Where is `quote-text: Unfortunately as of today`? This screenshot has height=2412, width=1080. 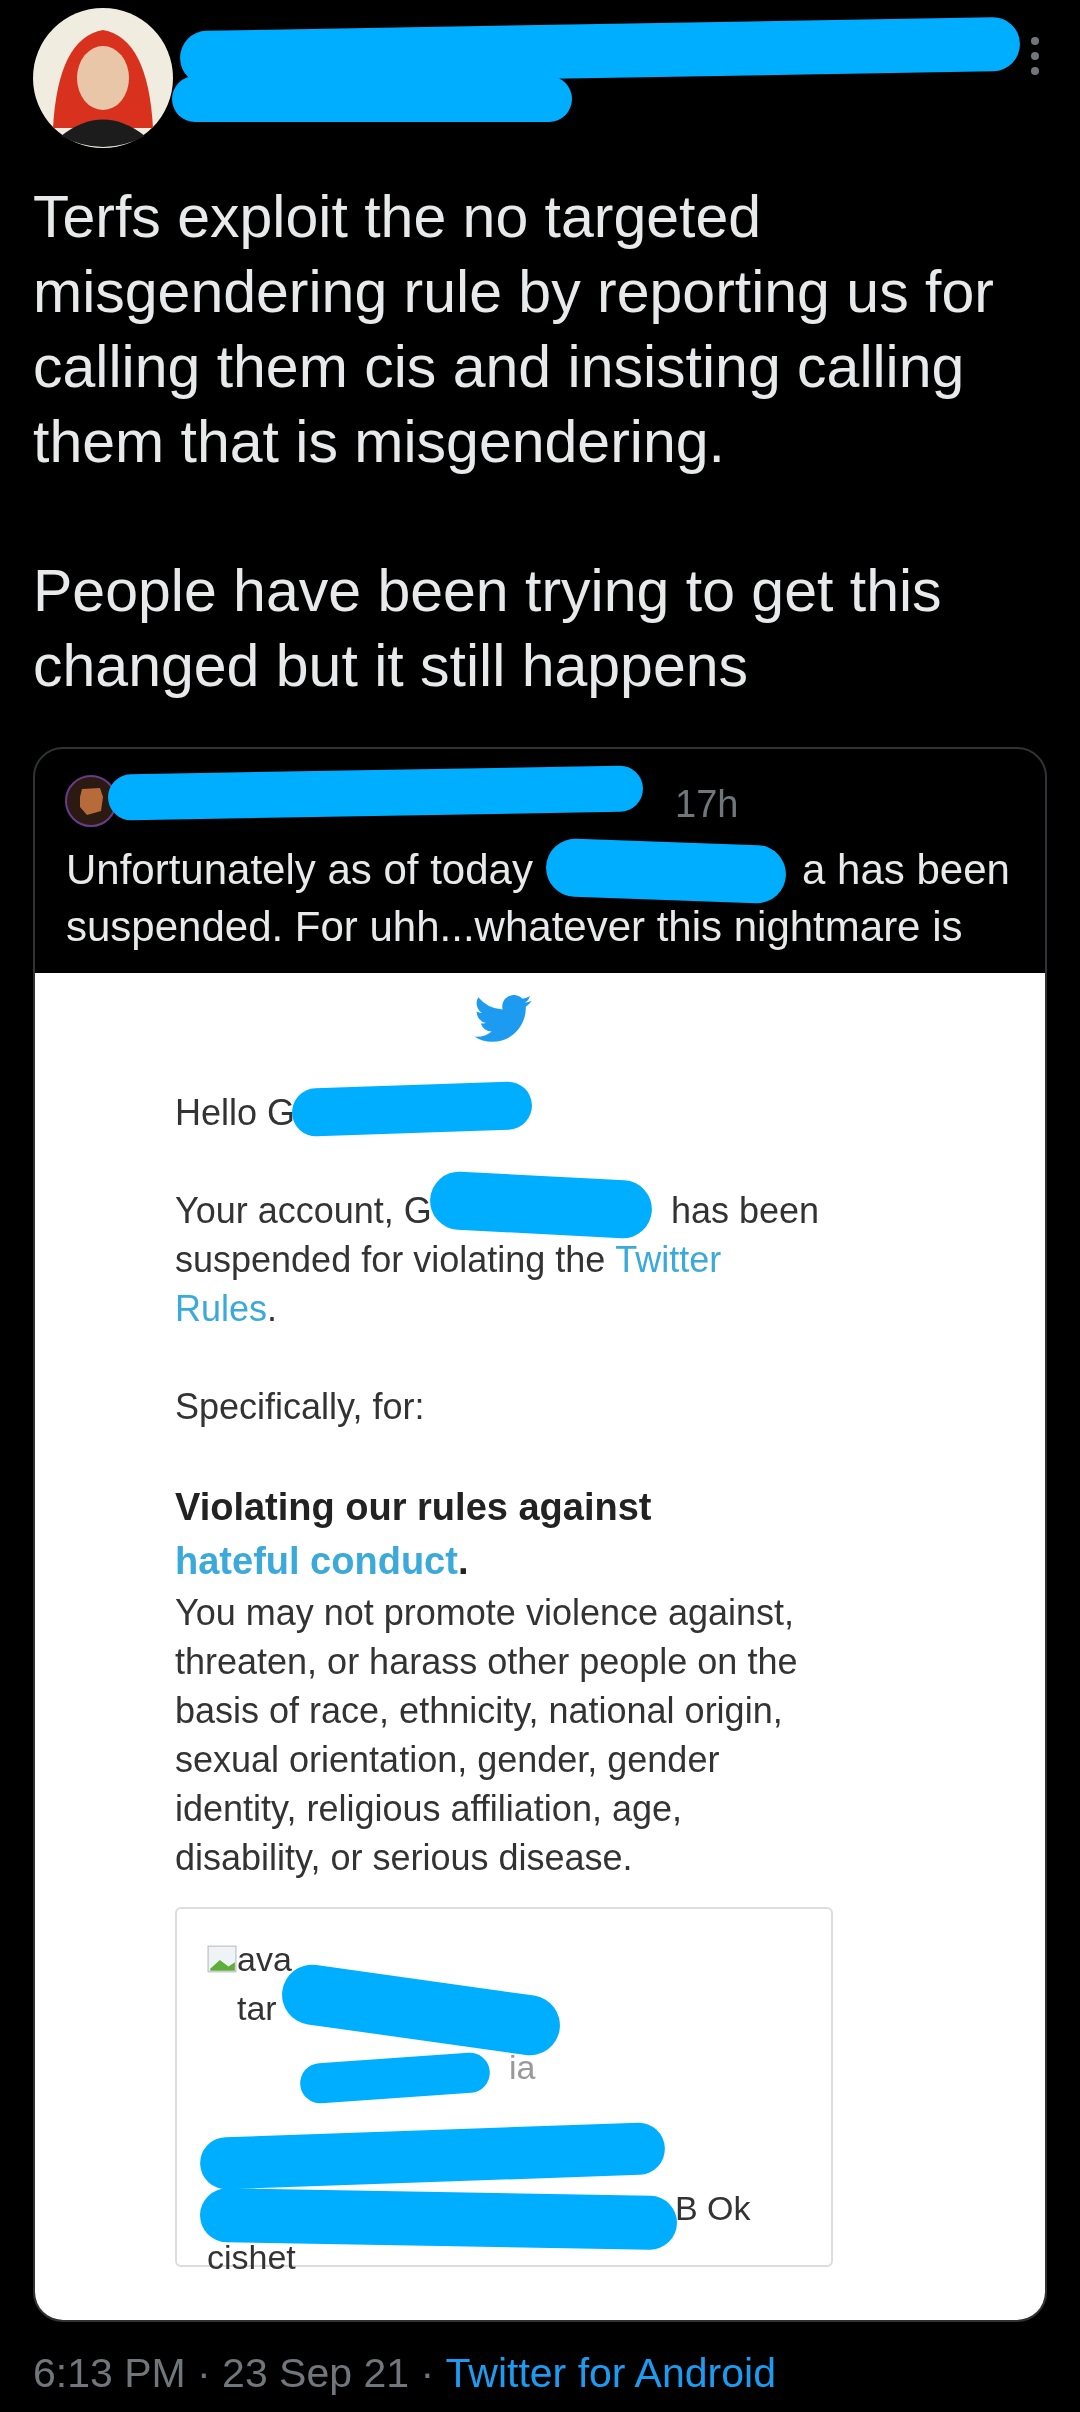 quote-text: Unfortunately as of today is located at coordinates (299, 869).